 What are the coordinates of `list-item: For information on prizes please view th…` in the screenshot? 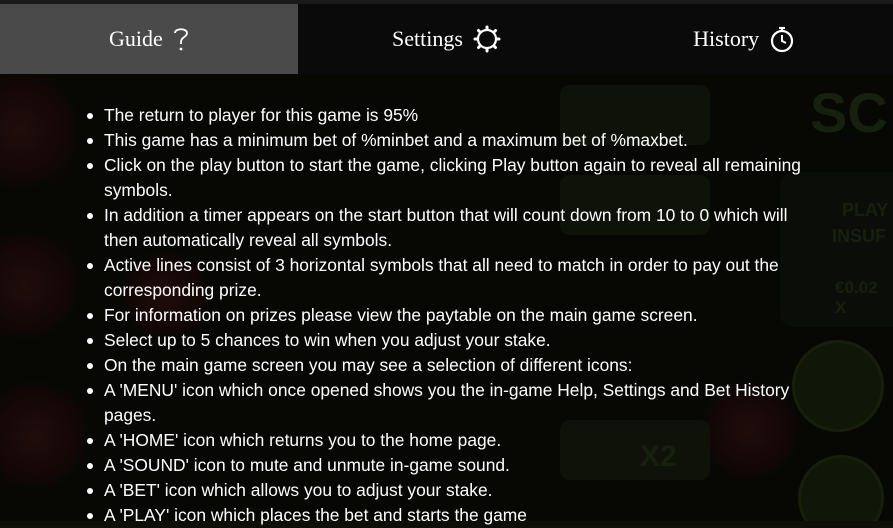 It's located at (455, 315).